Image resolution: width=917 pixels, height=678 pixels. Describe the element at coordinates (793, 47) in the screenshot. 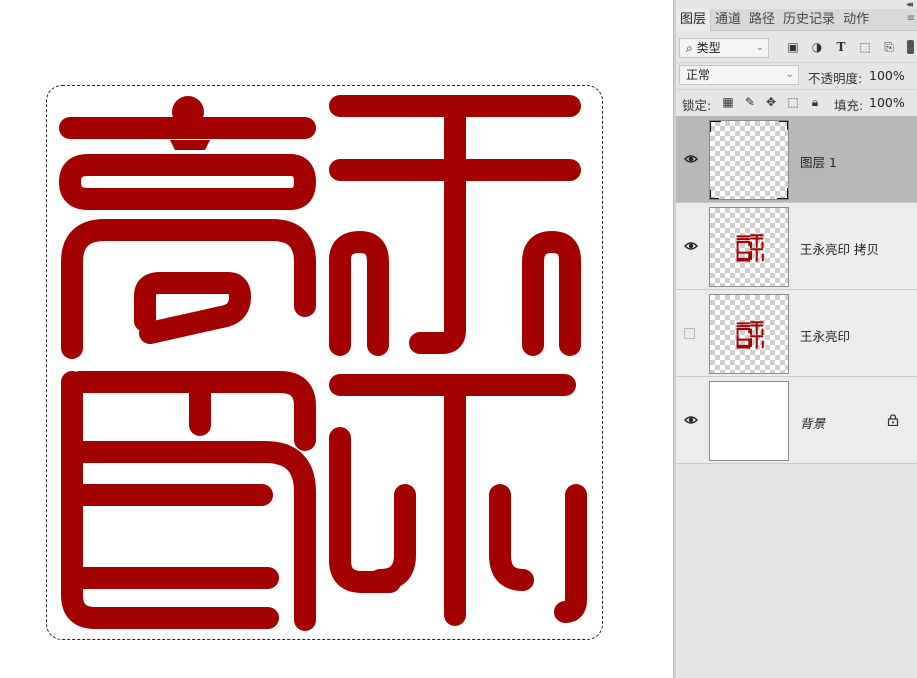

I see `image-filter-icon: ▣` at that location.